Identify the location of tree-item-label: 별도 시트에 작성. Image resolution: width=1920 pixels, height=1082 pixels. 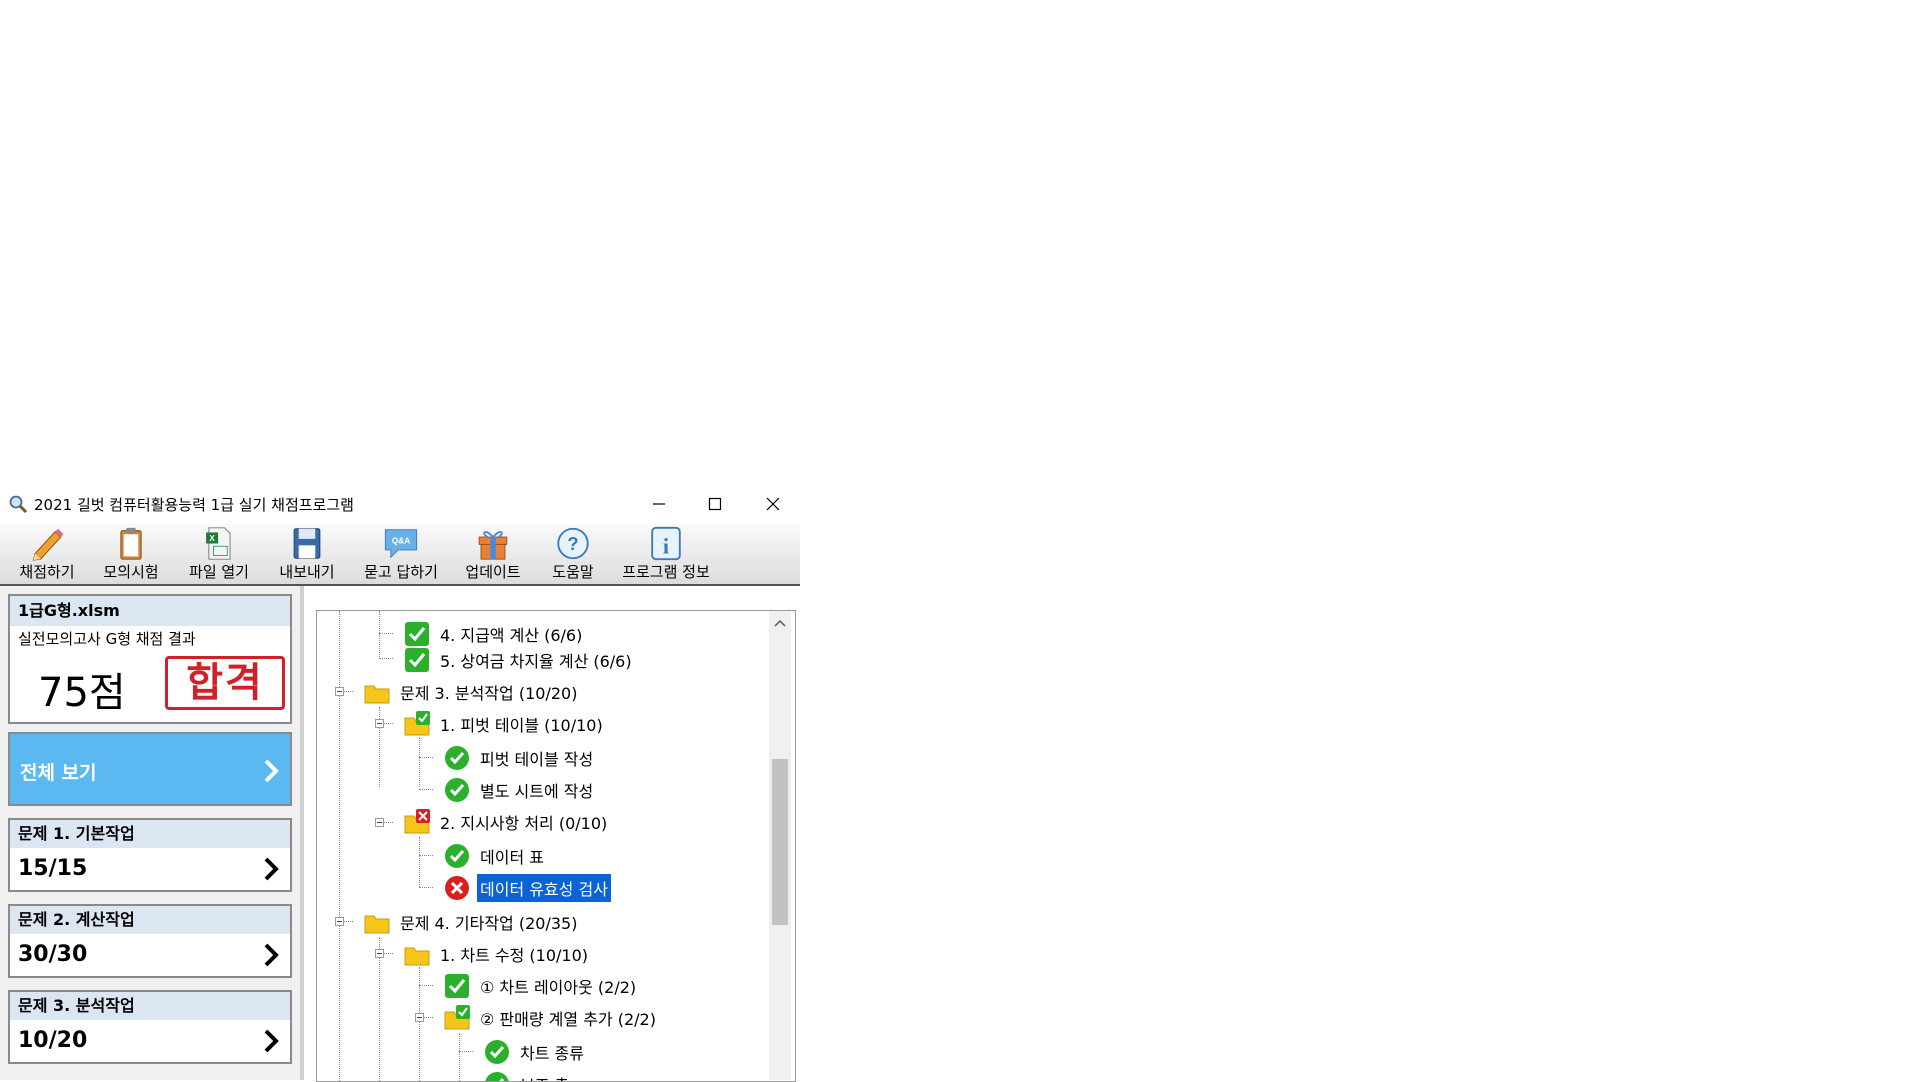
(537, 791).